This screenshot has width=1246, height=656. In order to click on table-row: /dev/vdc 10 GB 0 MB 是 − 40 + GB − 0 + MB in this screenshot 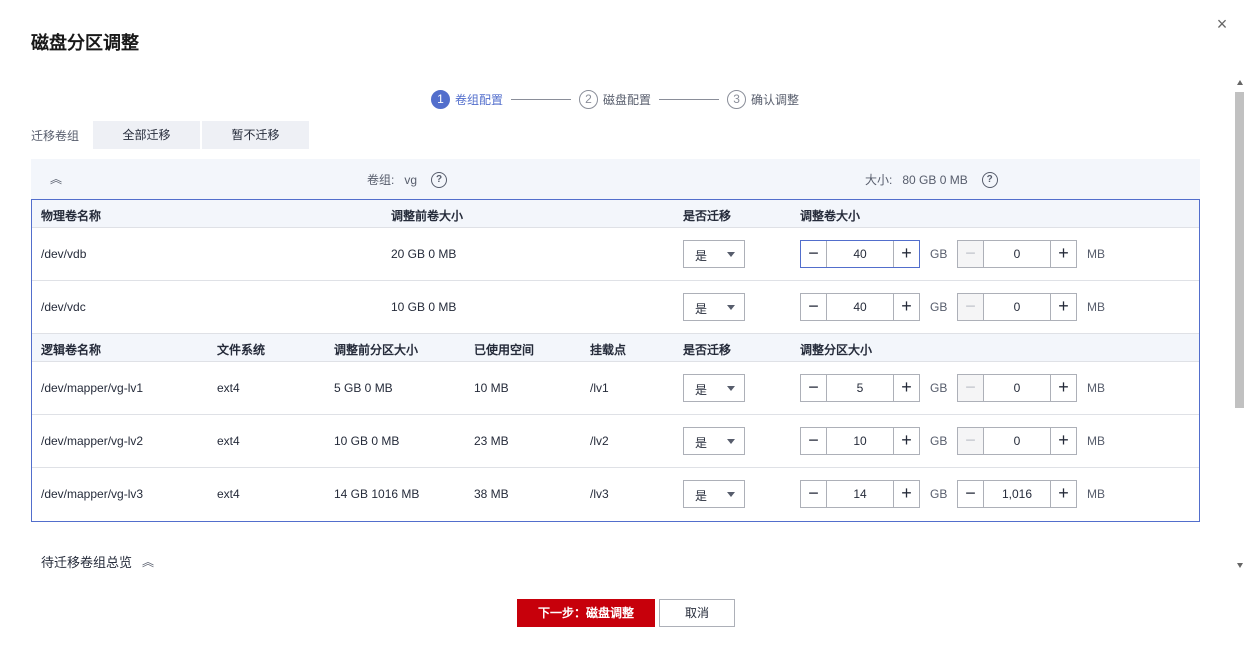, I will do `click(615, 307)`.